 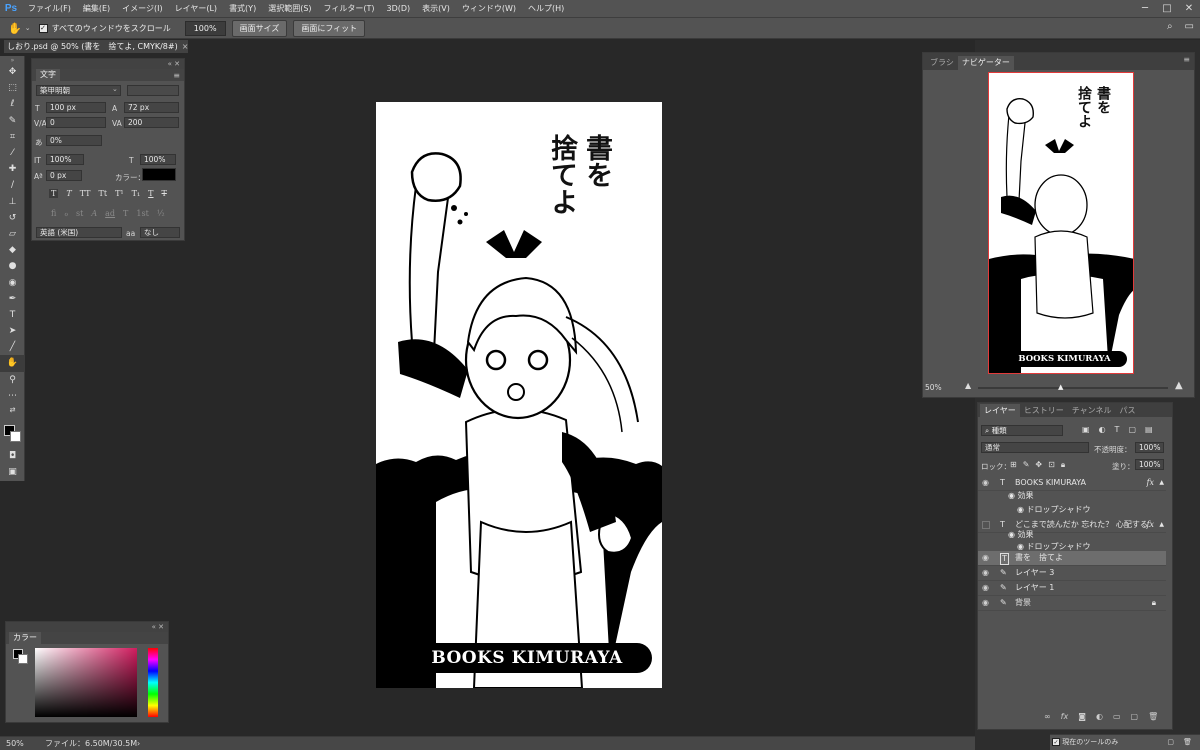 I want to click on zoom-out-icon: ▲, so click(x=968, y=385).